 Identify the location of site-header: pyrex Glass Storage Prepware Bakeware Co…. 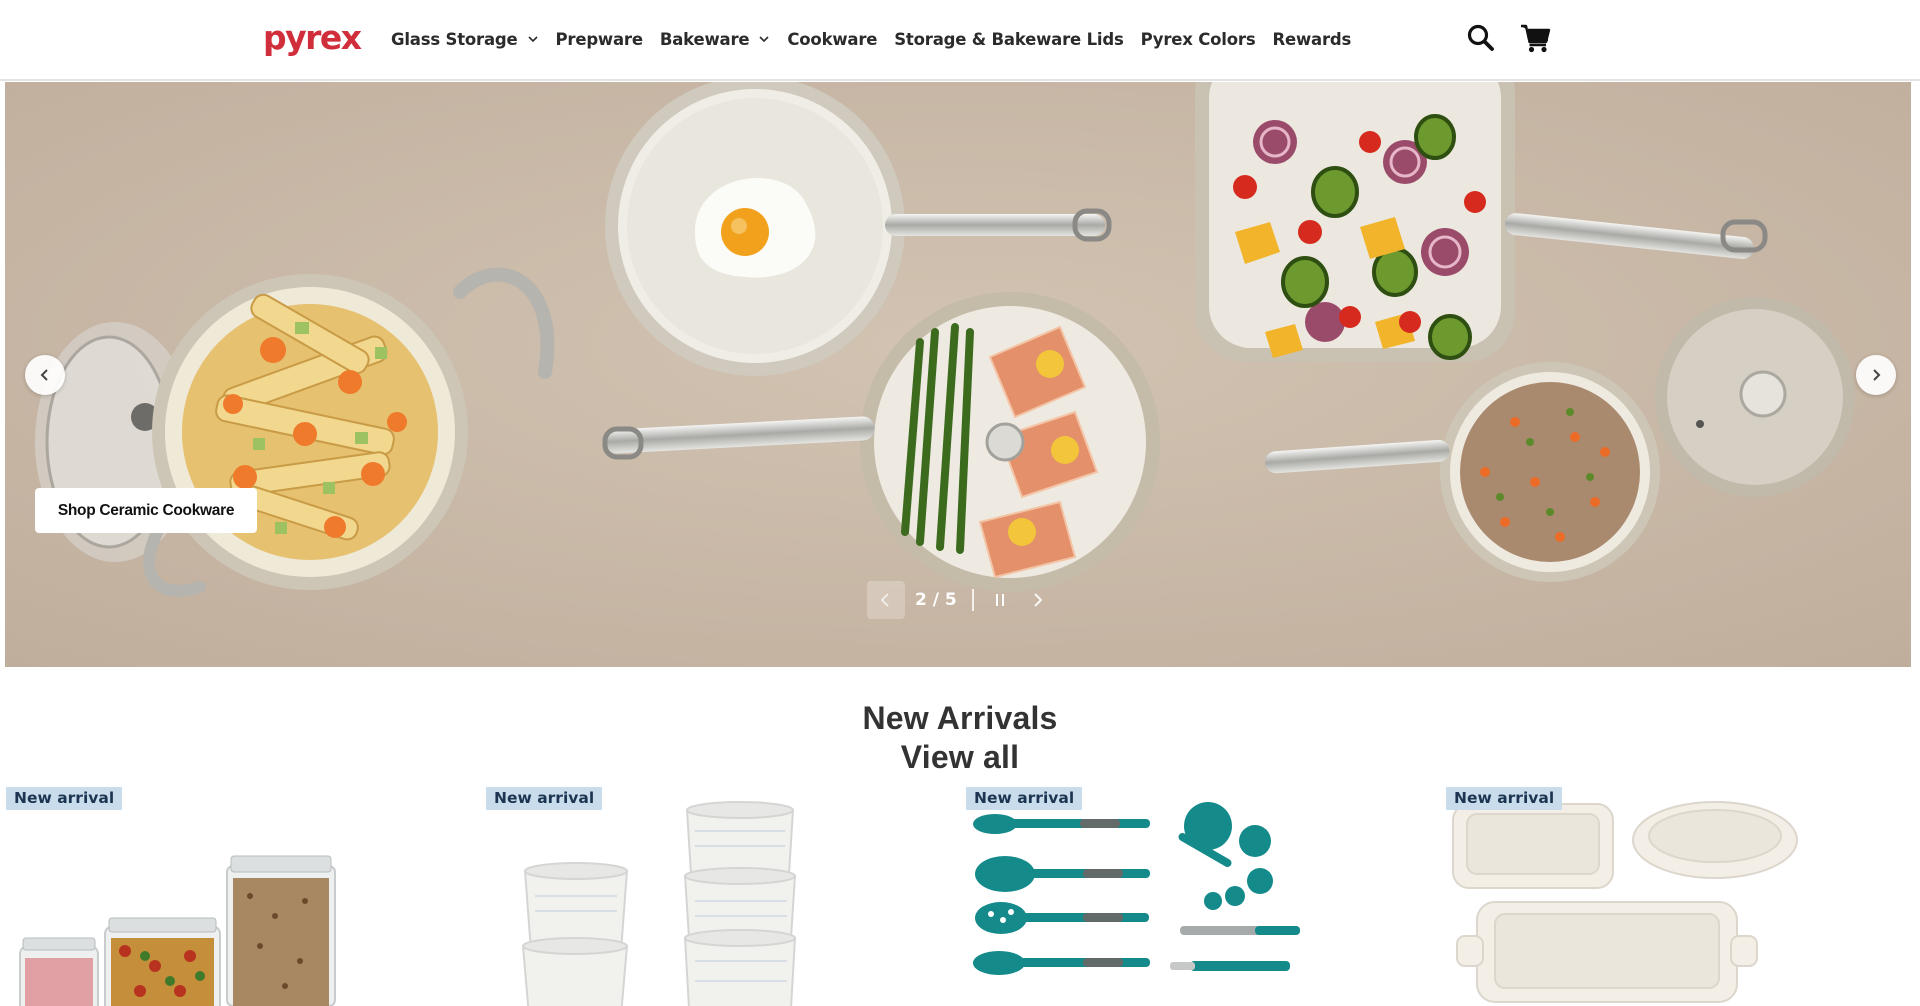
(960, 40).